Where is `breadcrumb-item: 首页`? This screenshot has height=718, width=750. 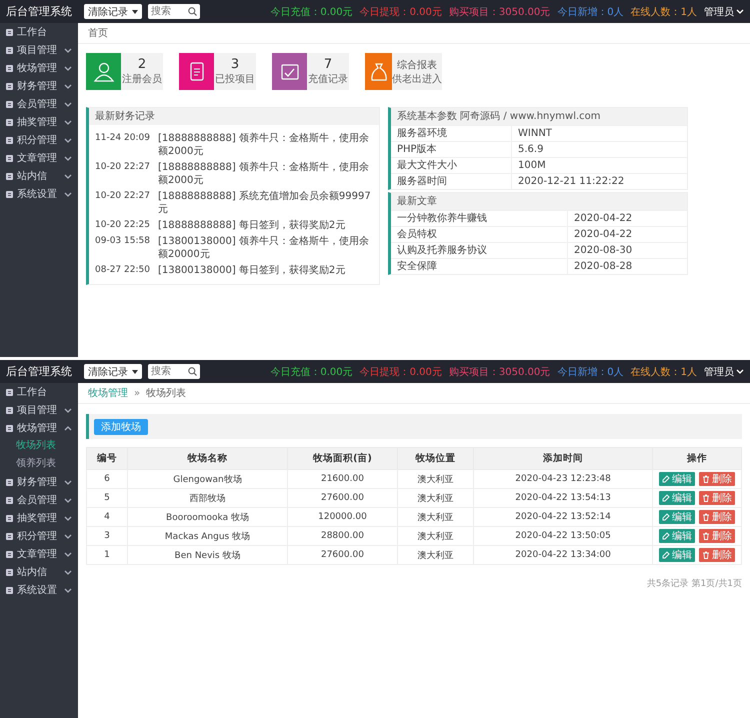
breadcrumb-item: 首页 is located at coordinates (98, 33).